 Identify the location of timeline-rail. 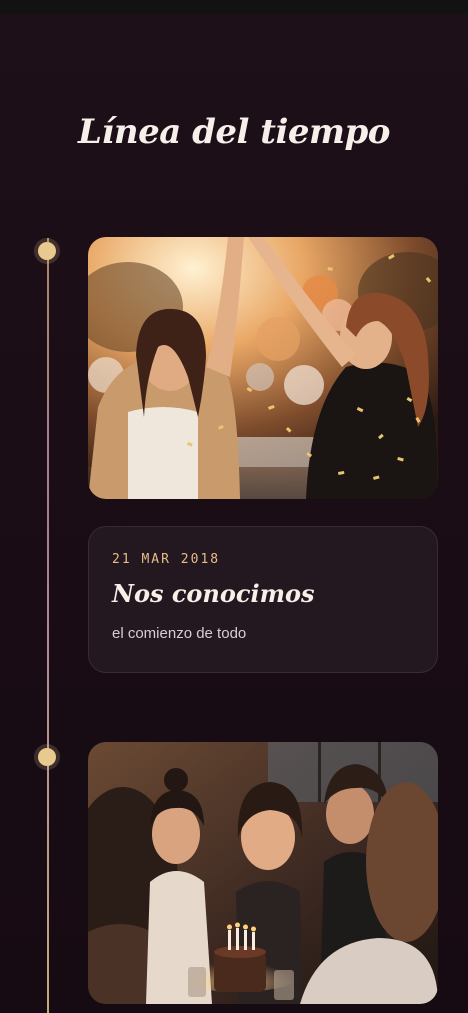
(48, 625).